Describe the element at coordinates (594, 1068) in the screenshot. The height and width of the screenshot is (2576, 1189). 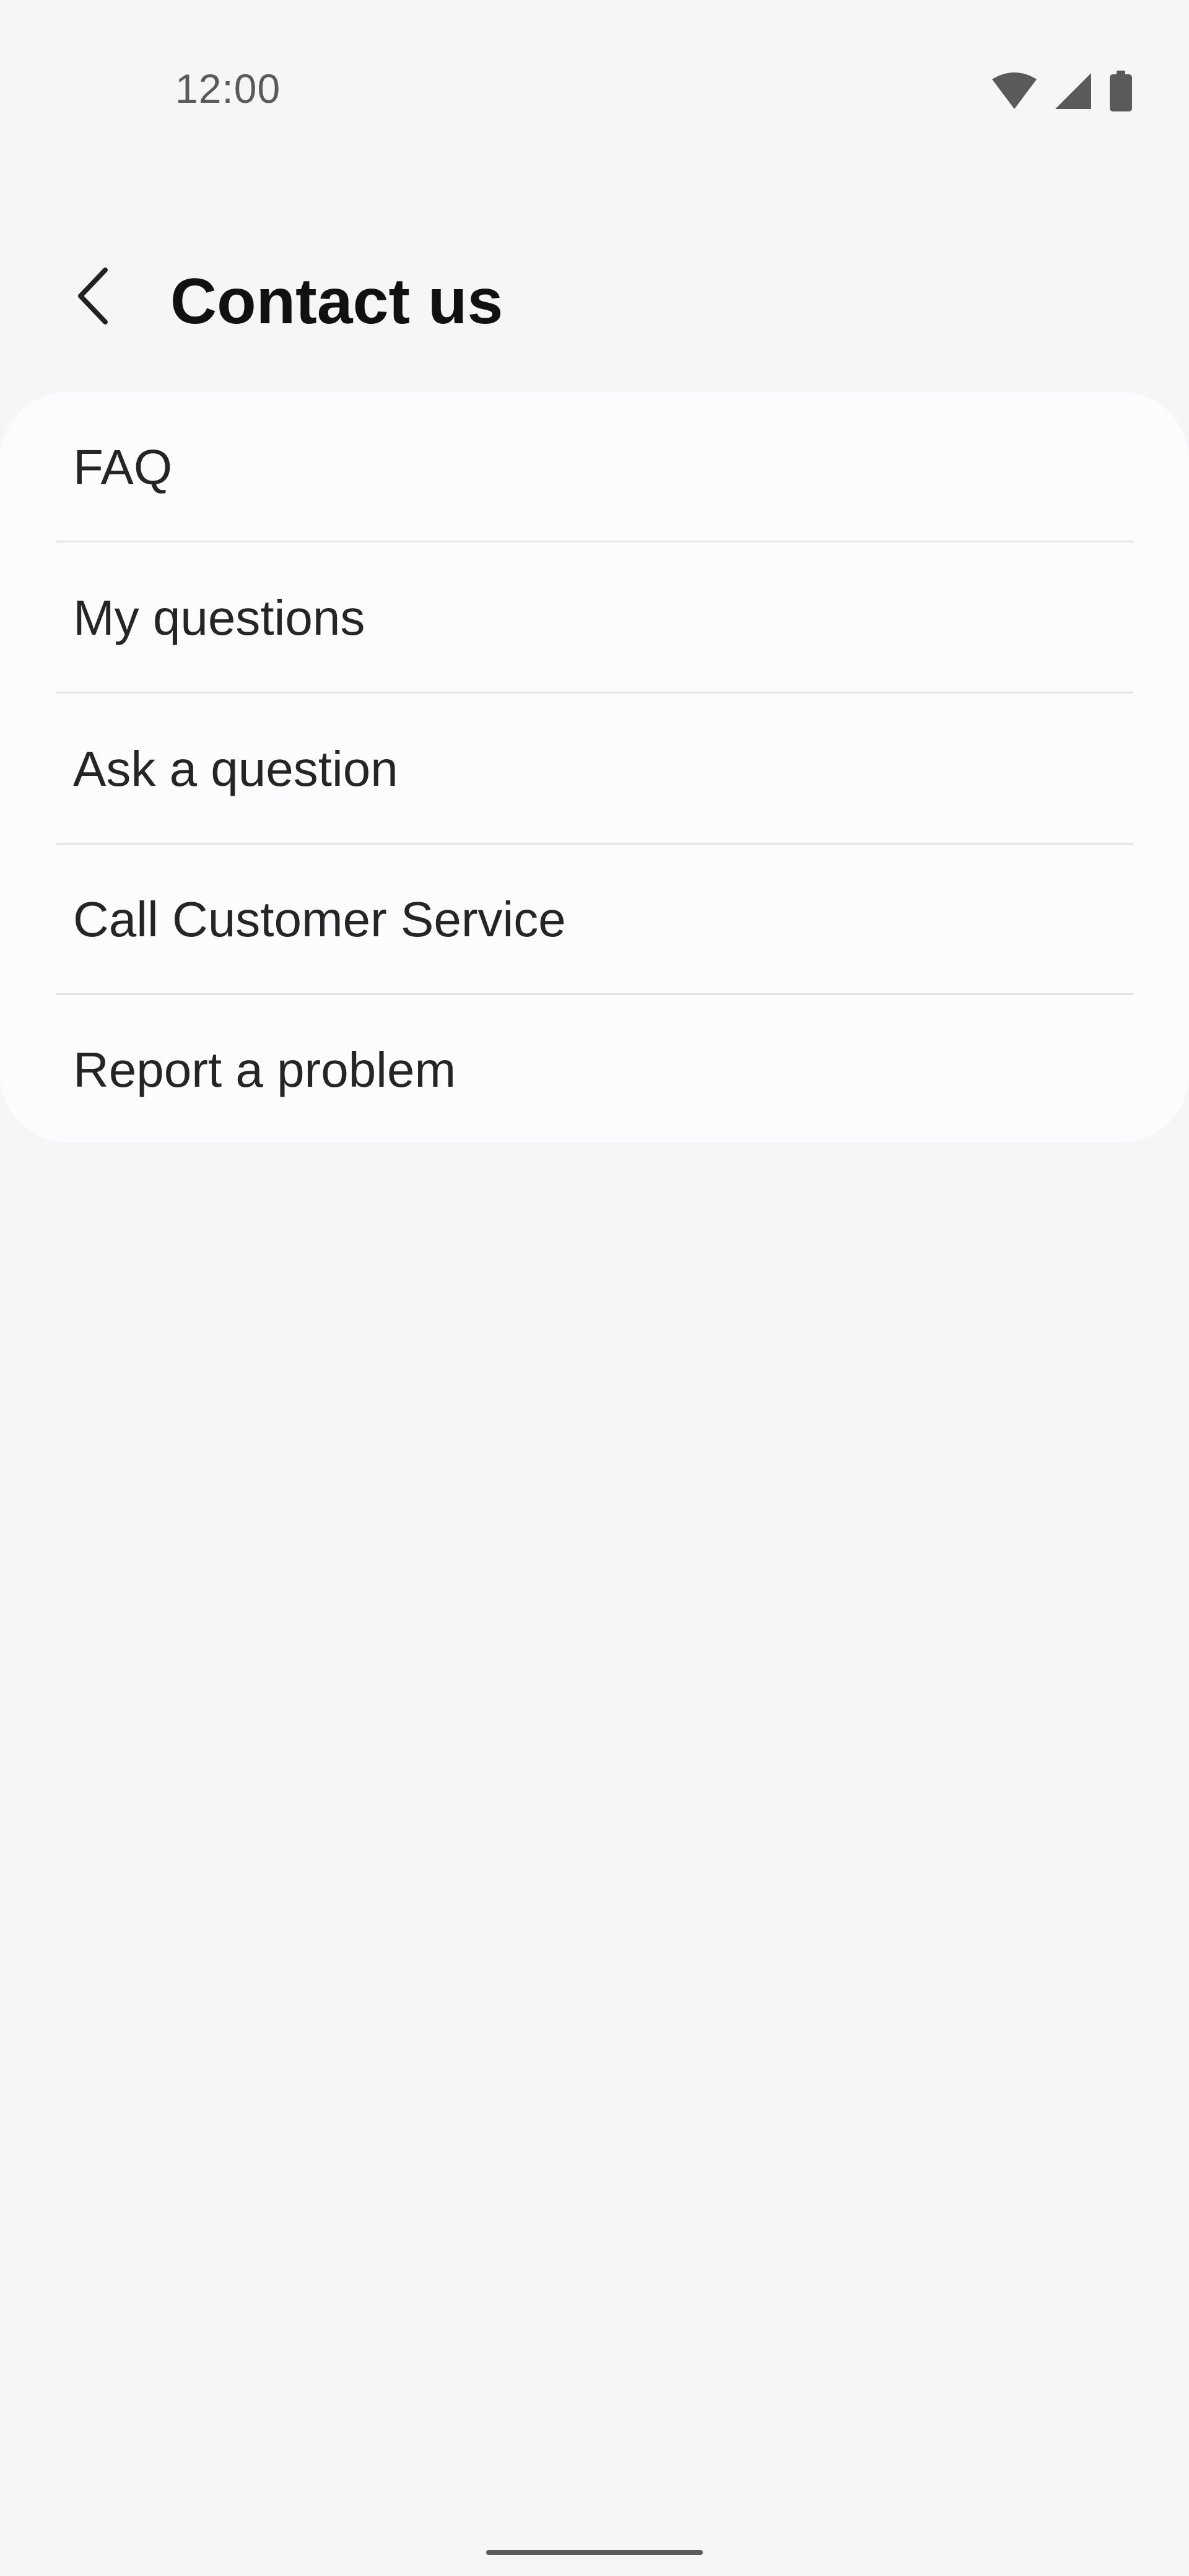
I see `menu-item-report-a-problem: Report a problem` at that location.